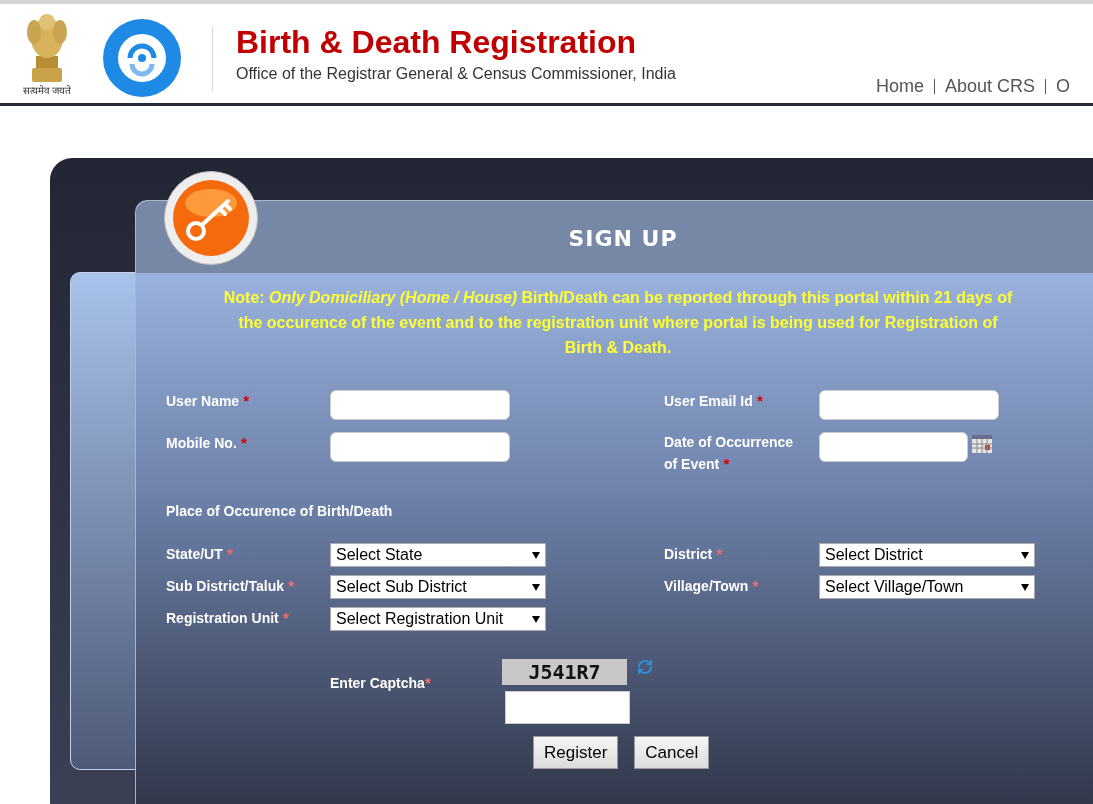 Image resolution: width=1093 pixels, height=804 pixels. Describe the element at coordinates (982, 444) in the screenshot. I see `calendar-icon` at that location.